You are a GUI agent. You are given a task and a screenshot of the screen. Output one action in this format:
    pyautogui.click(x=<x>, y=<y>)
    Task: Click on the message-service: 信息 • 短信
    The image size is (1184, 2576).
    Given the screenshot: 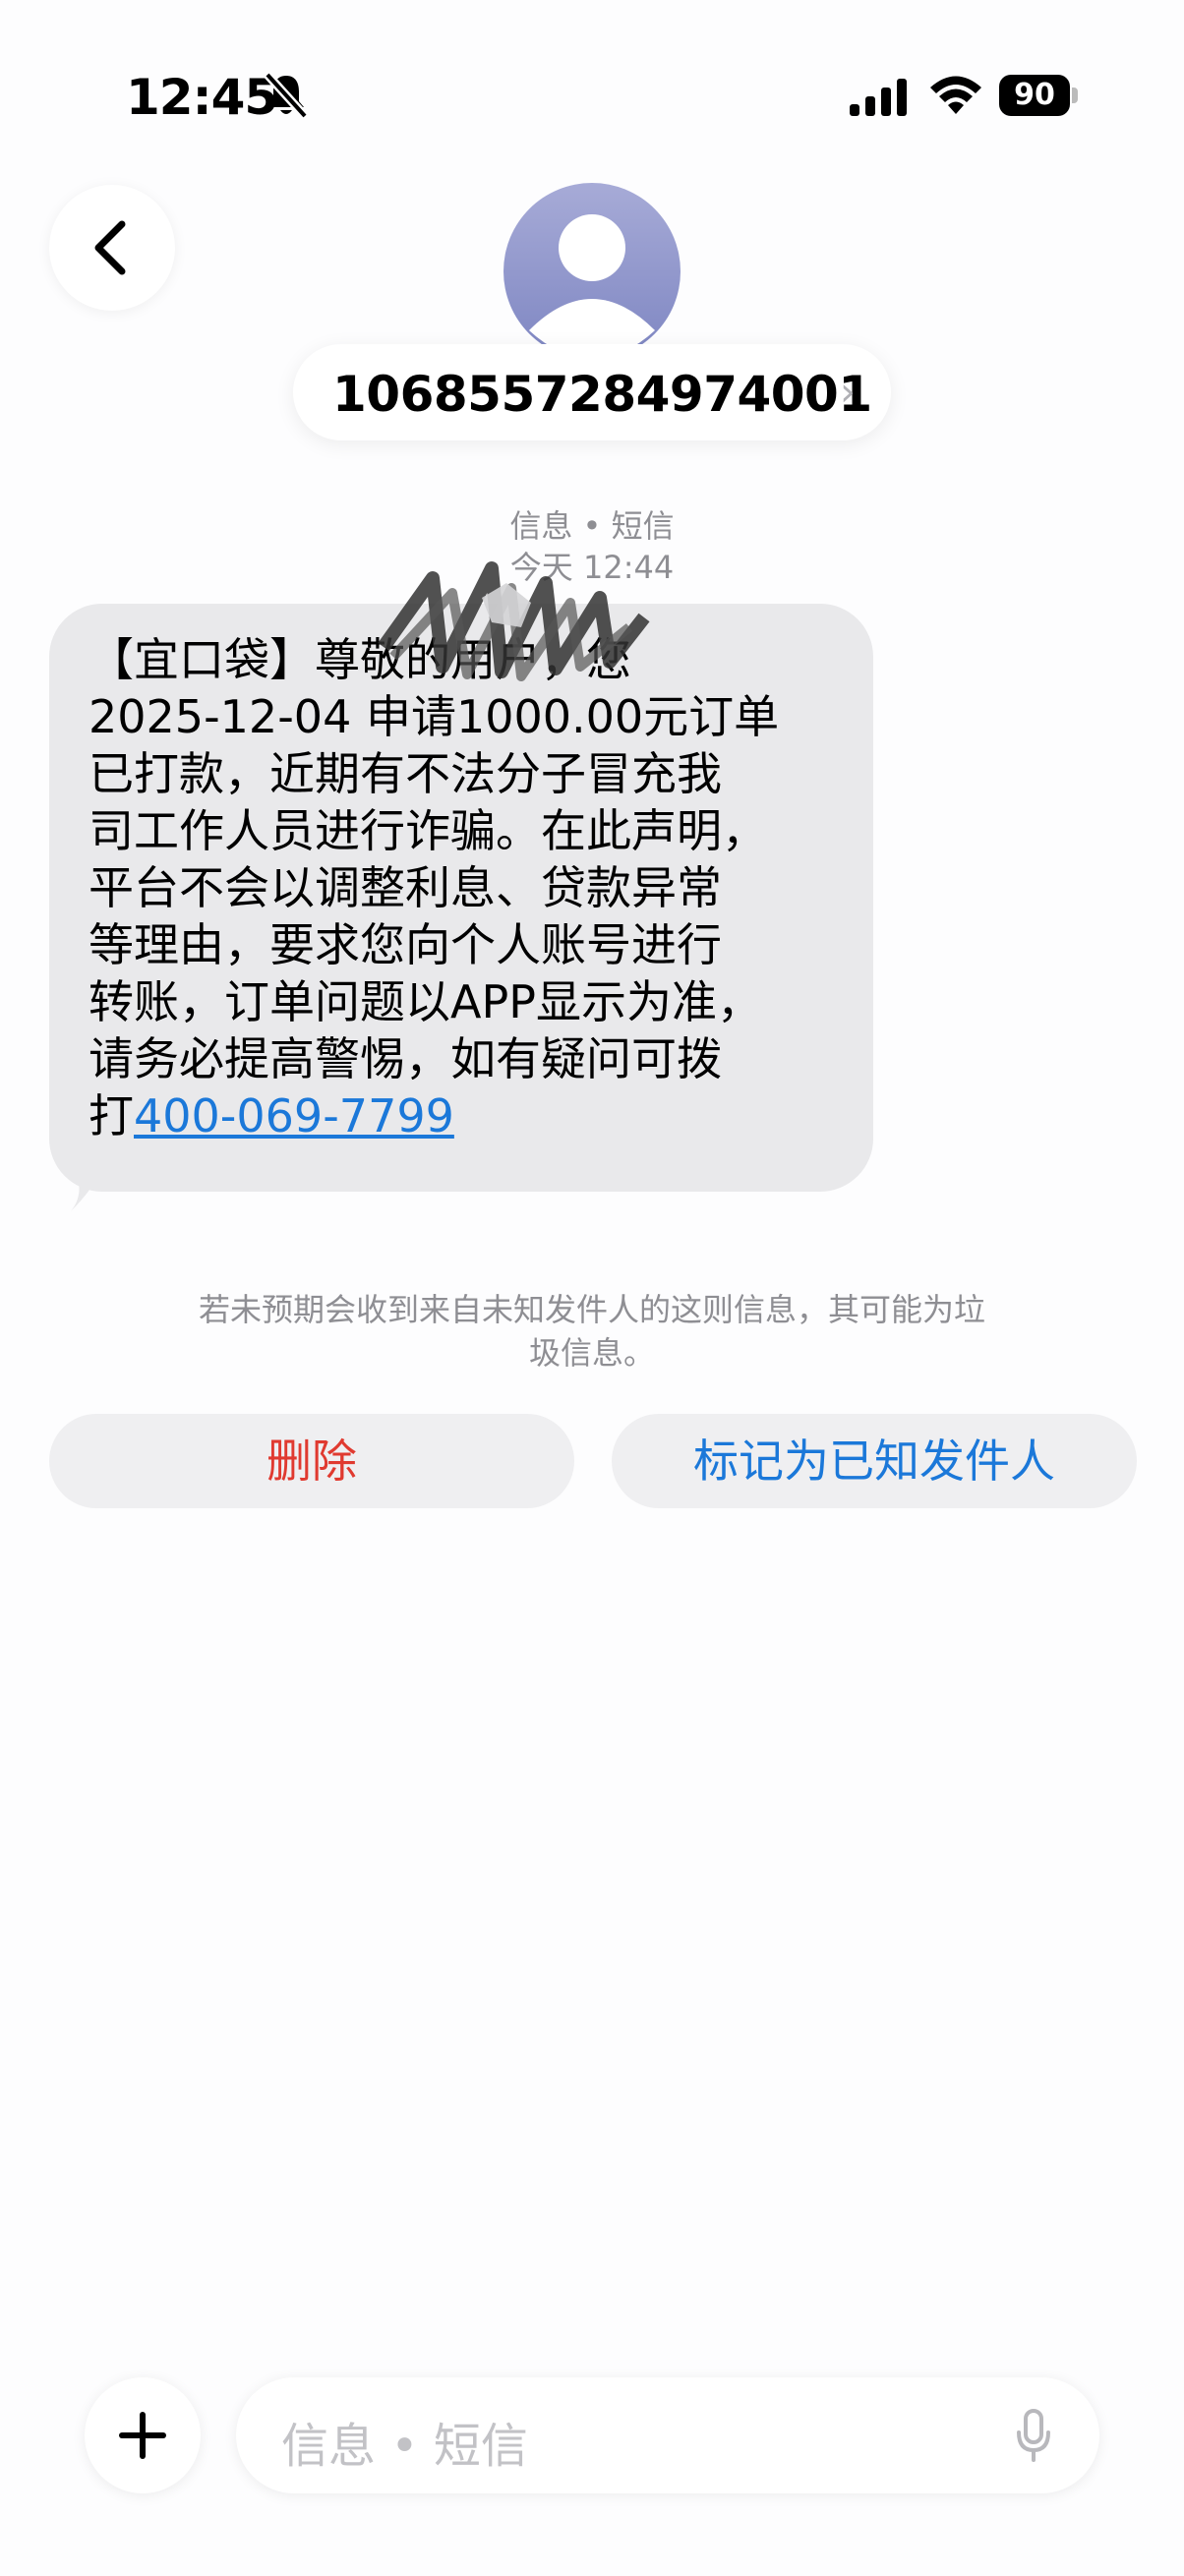 What is the action you would take?
    pyautogui.click(x=592, y=526)
    